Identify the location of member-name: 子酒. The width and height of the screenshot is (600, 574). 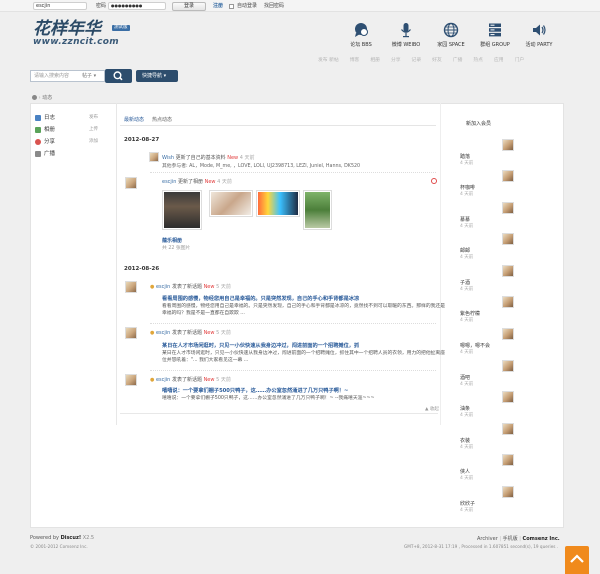
(465, 282).